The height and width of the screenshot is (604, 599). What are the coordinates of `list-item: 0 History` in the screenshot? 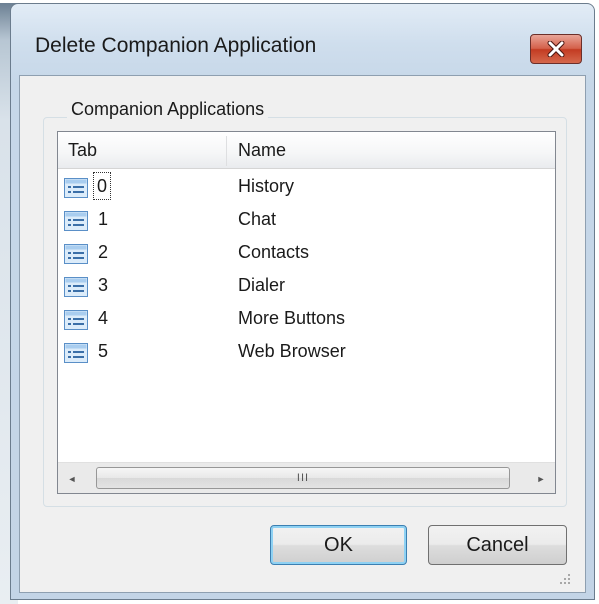 It's located at (306, 187).